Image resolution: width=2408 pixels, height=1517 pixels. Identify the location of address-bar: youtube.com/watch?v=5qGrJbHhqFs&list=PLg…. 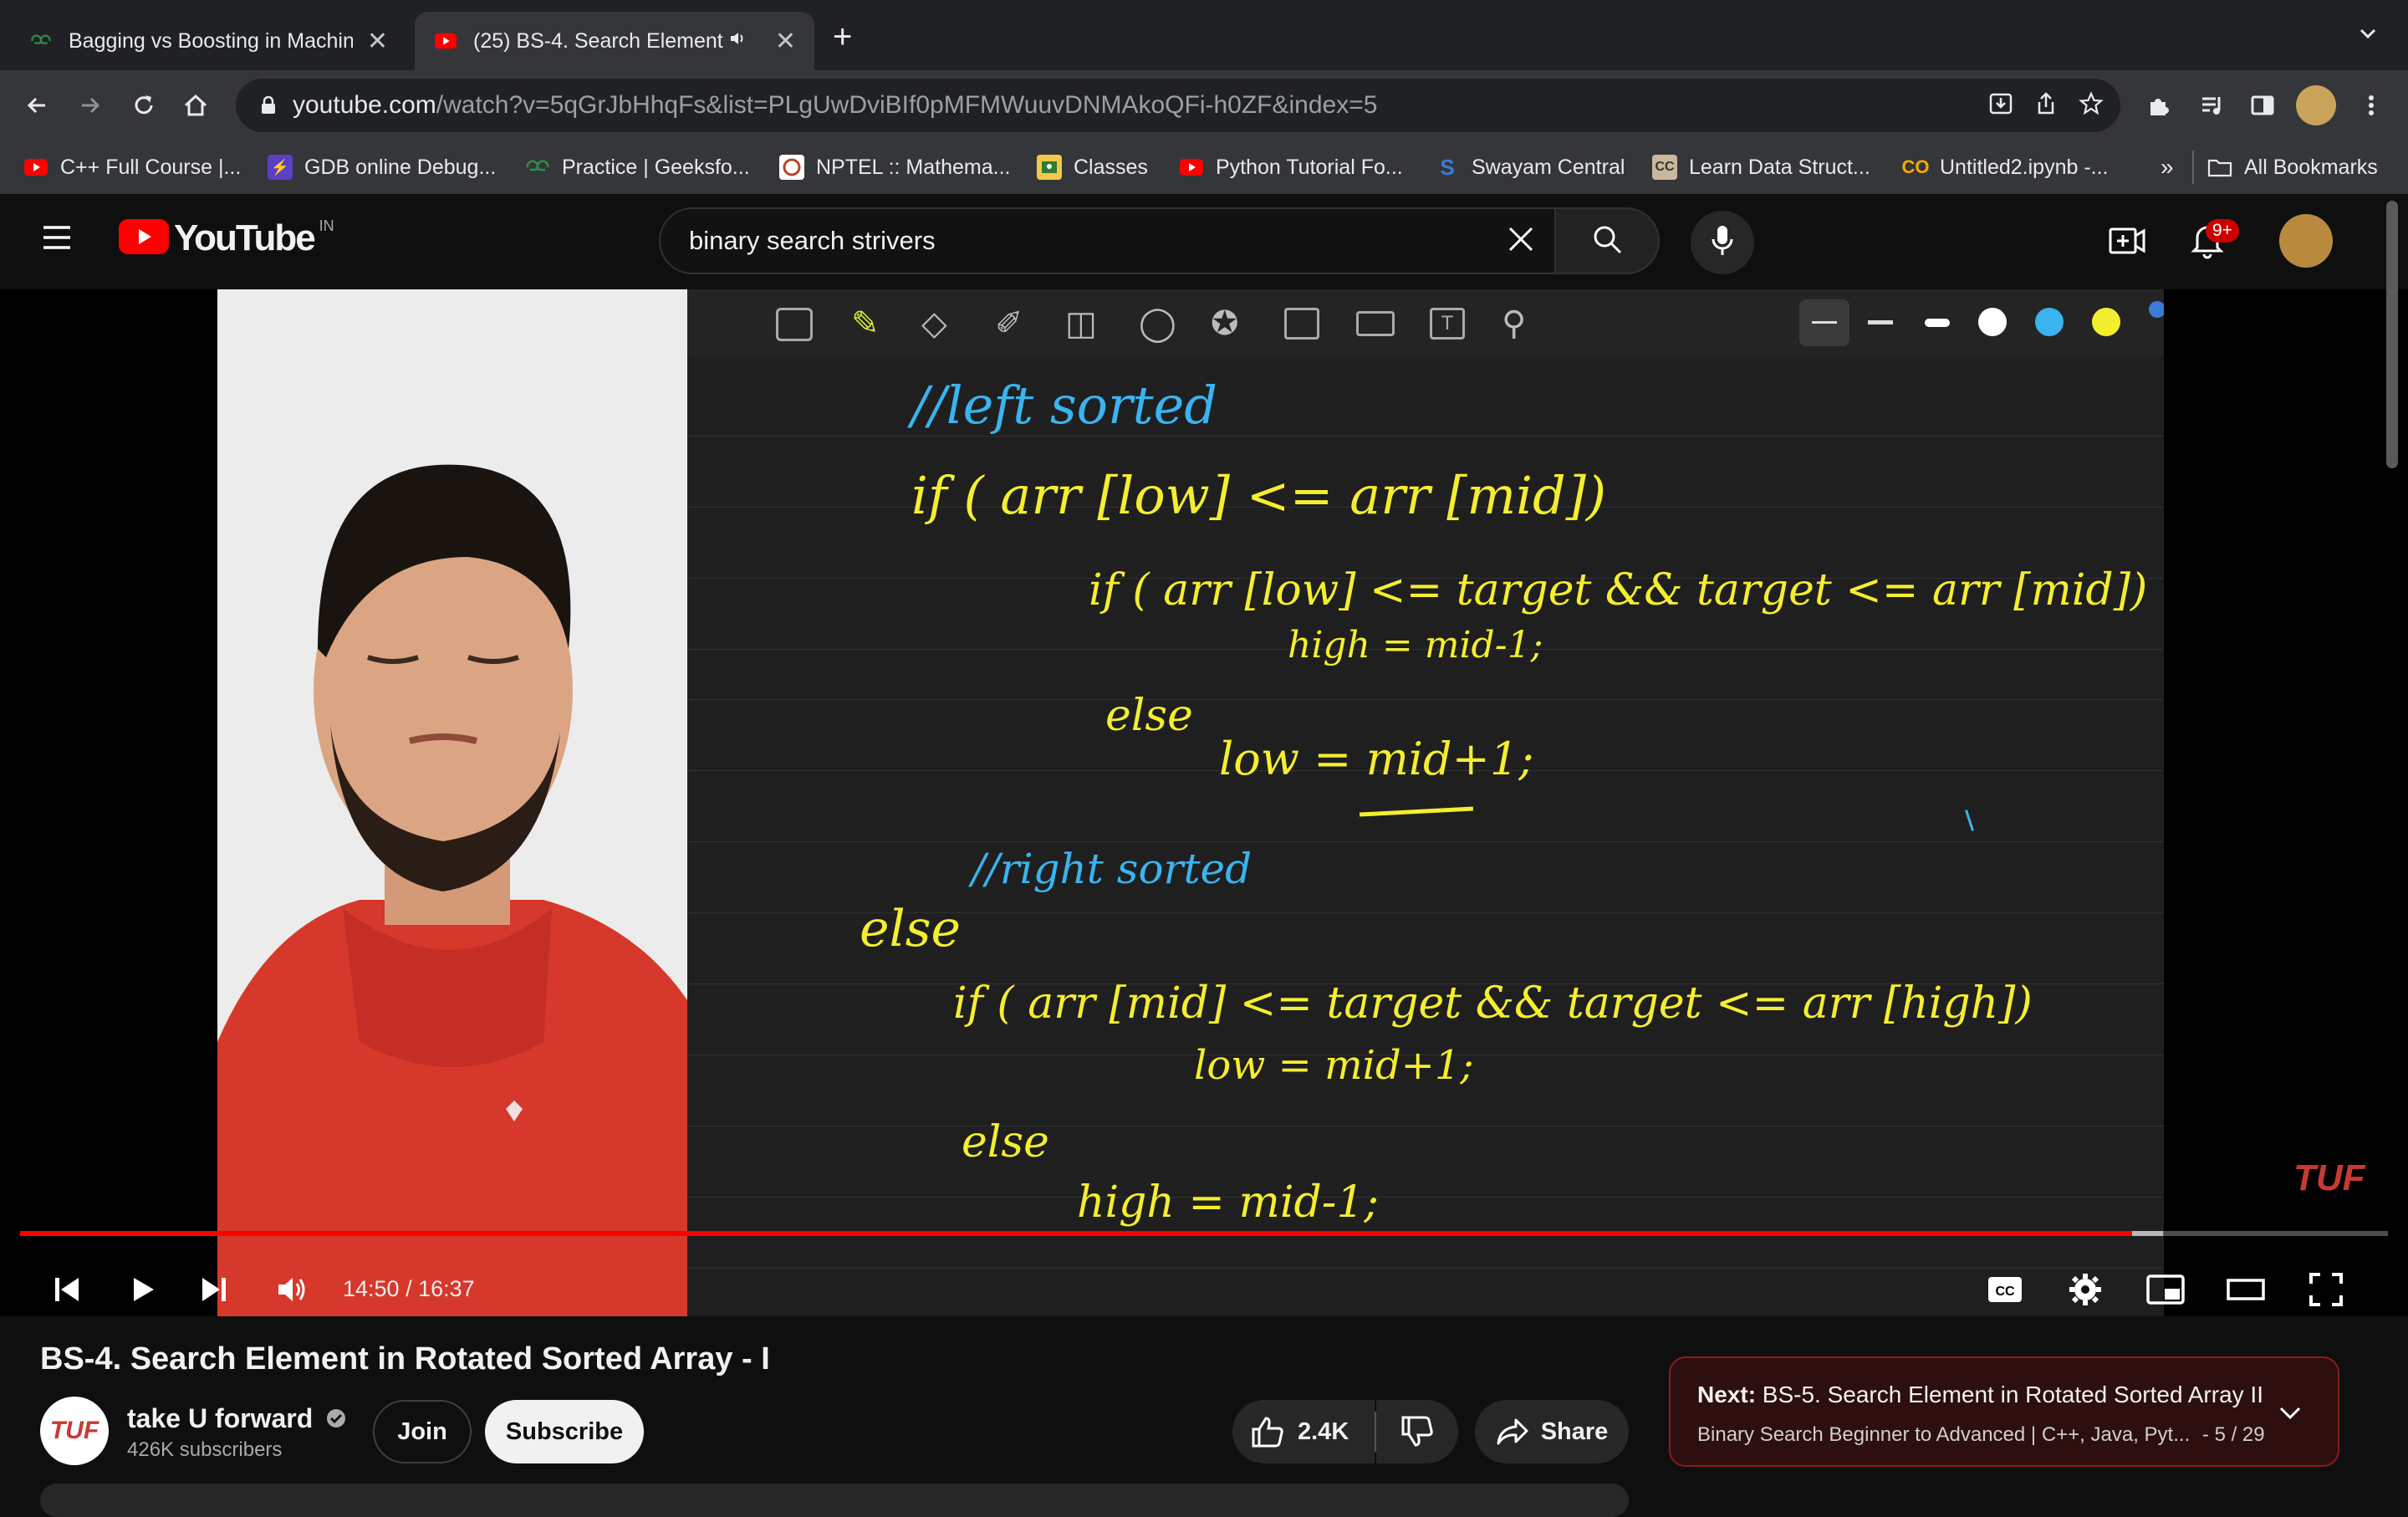
(1178, 105).